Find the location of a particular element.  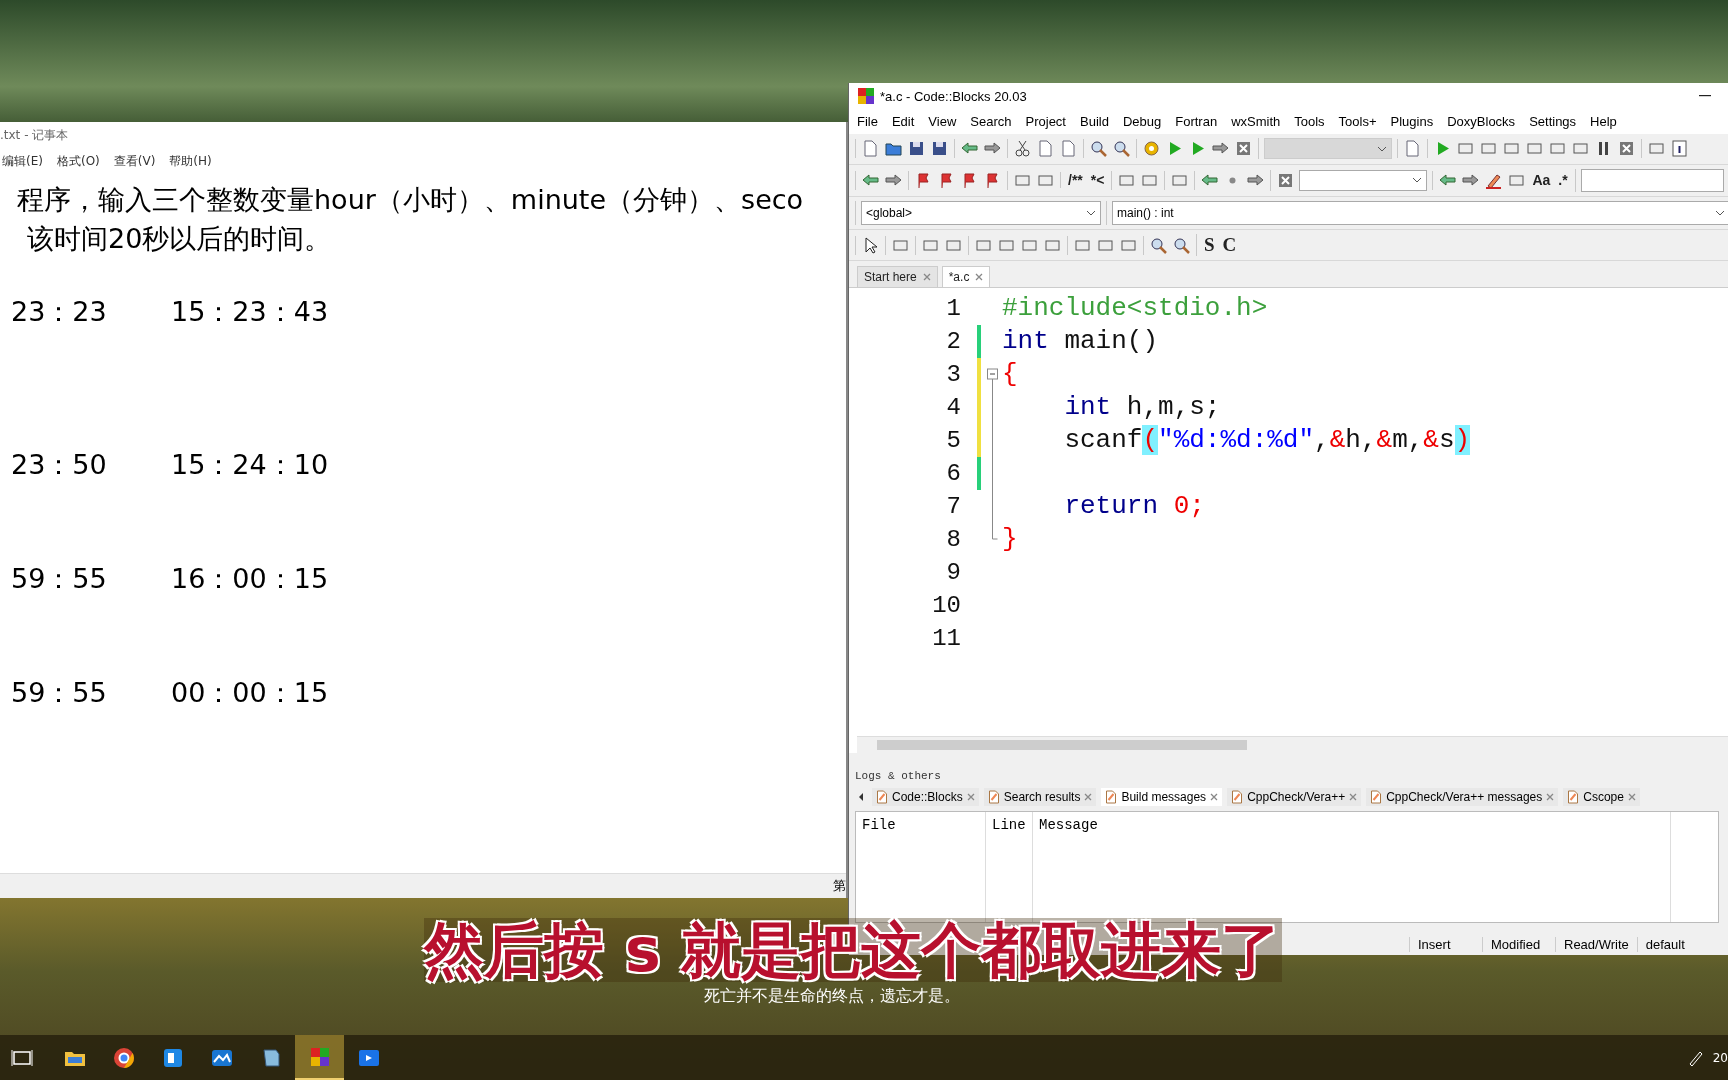

output-text: 15：24：10 is located at coordinates (250, 465).